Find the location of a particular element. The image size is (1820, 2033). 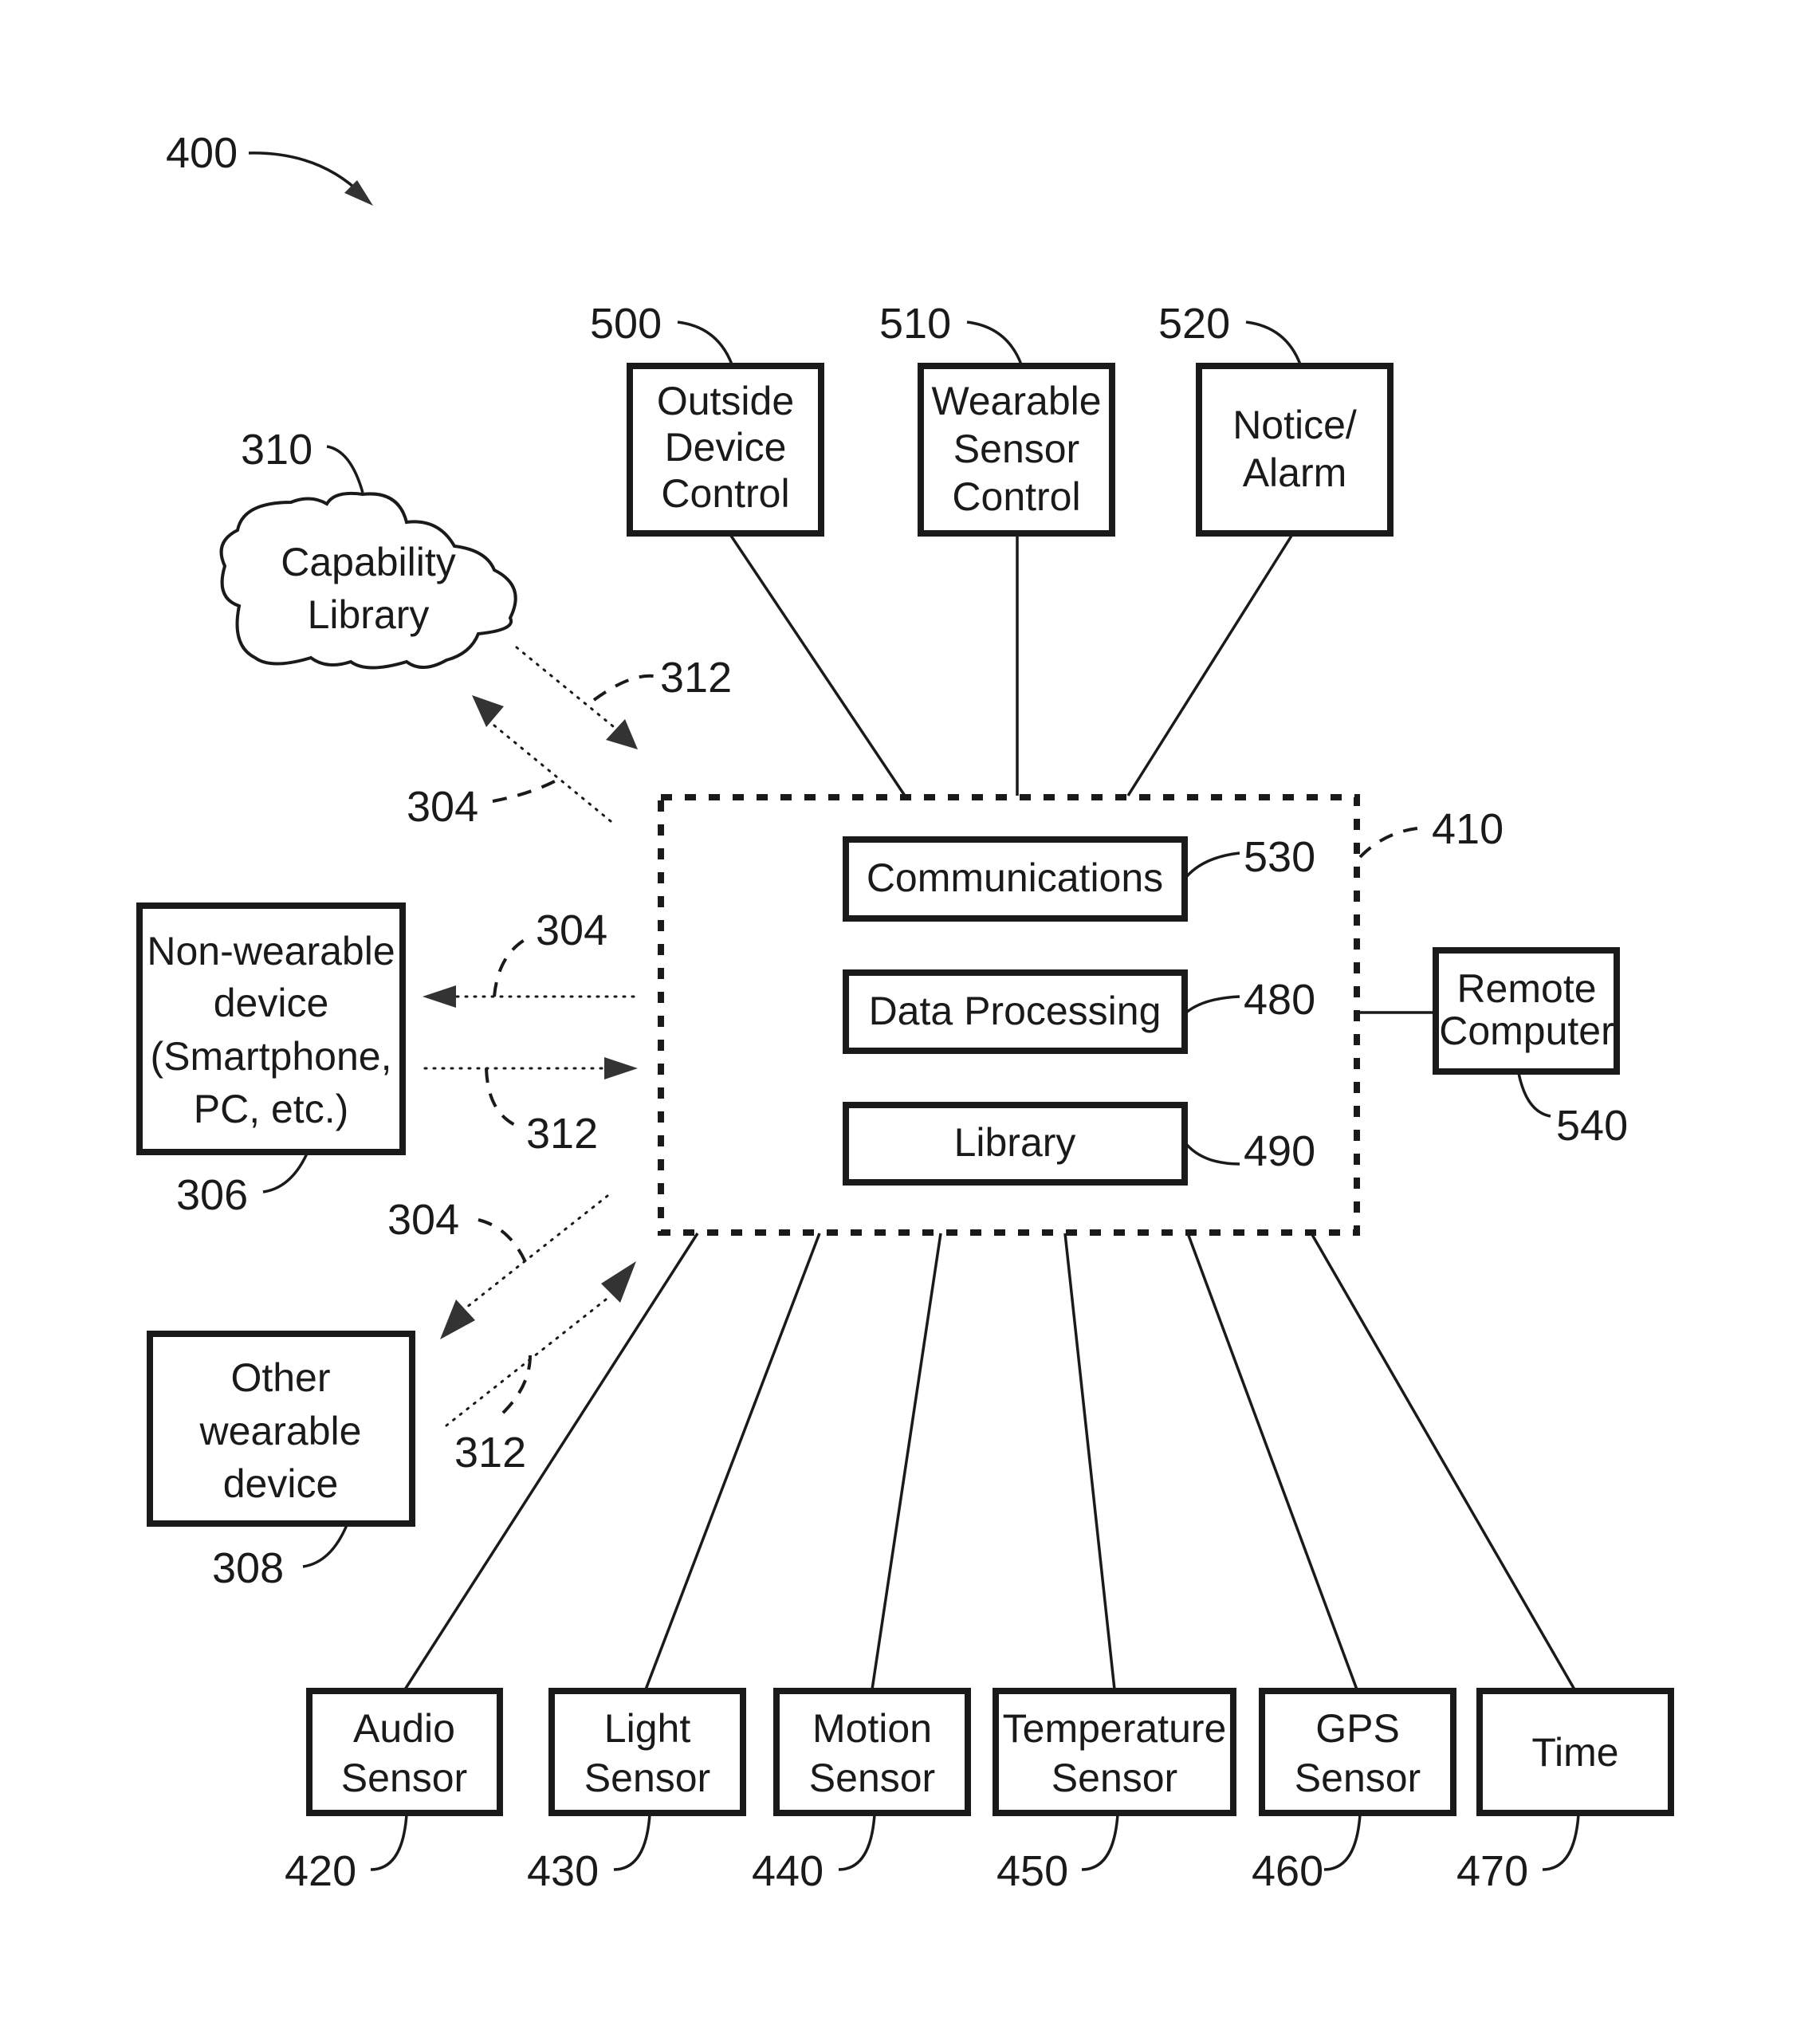

ref-500: 500 is located at coordinates (626, 324).